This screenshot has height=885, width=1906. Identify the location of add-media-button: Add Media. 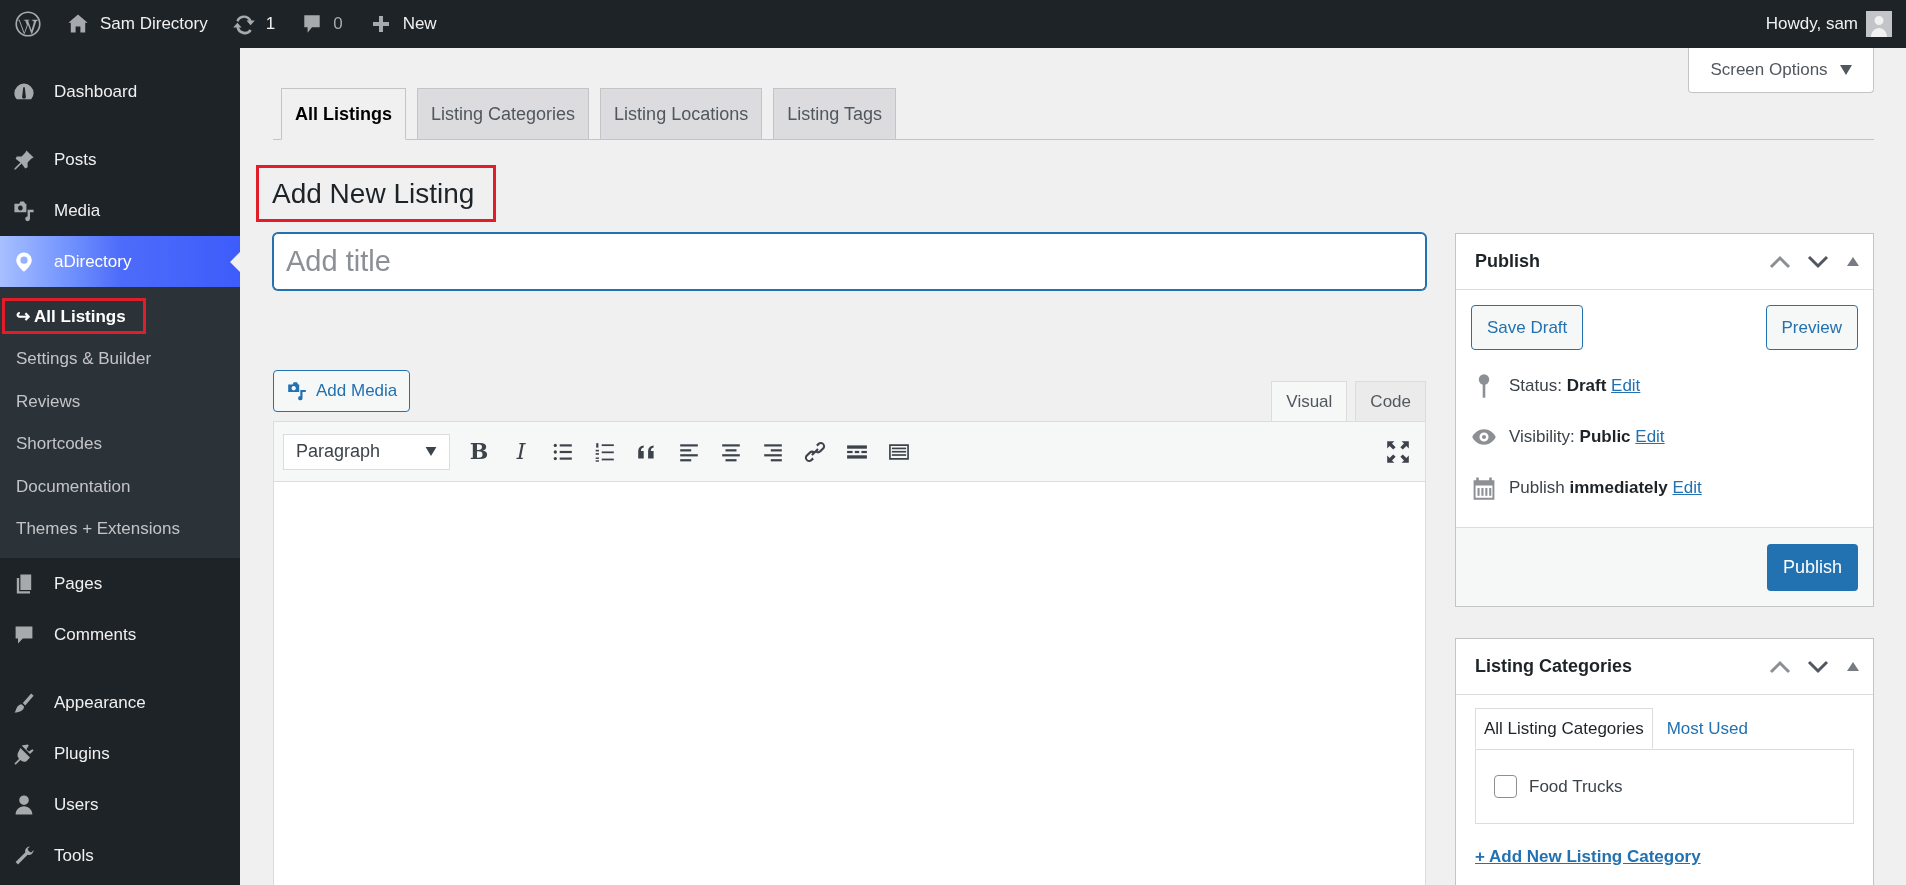
(342, 391).